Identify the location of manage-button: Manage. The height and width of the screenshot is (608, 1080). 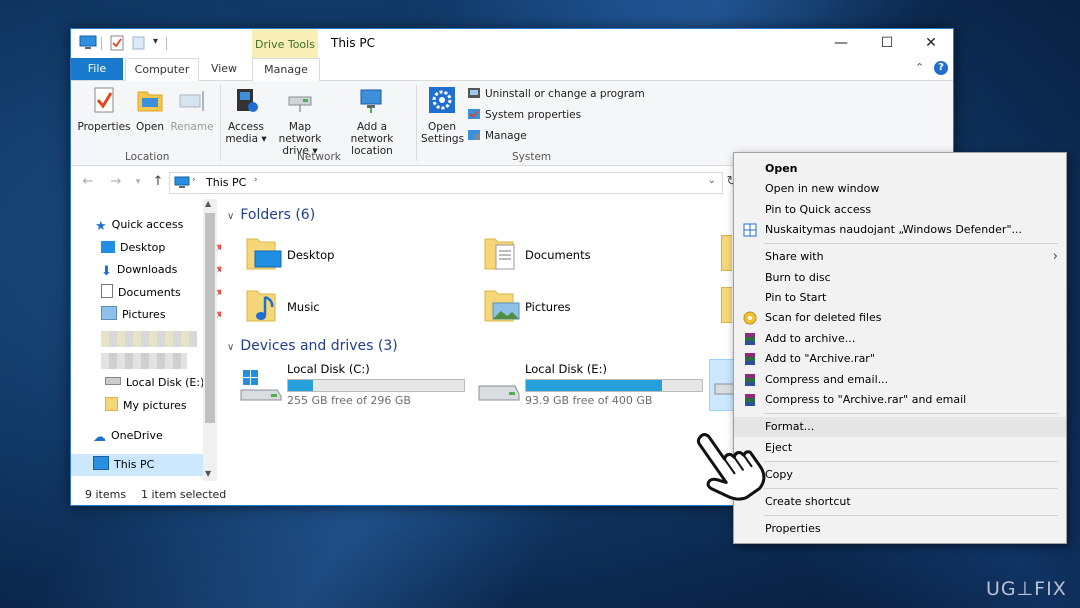
(497, 136).